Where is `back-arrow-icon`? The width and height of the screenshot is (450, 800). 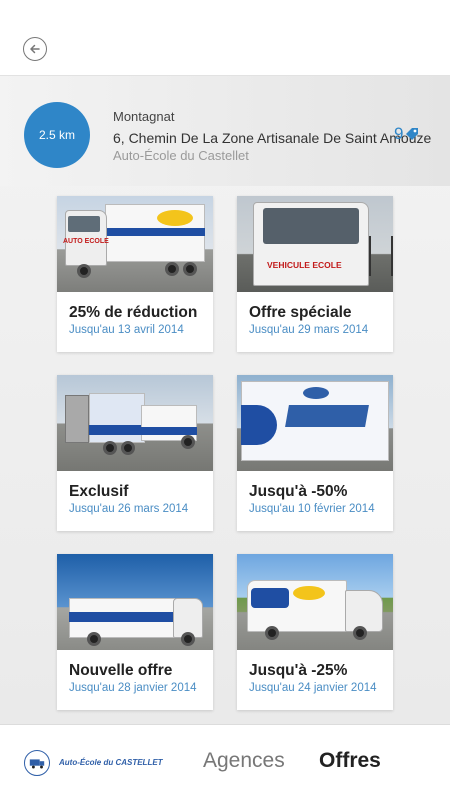 back-arrow-icon is located at coordinates (35, 49).